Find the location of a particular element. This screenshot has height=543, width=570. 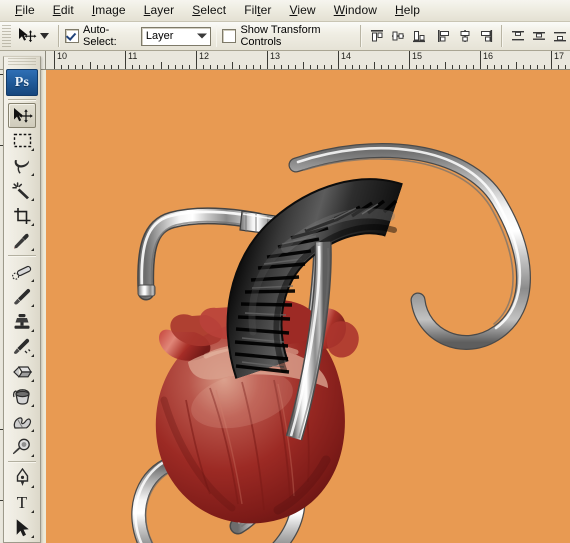

eraser-icon is located at coordinates (22, 371).